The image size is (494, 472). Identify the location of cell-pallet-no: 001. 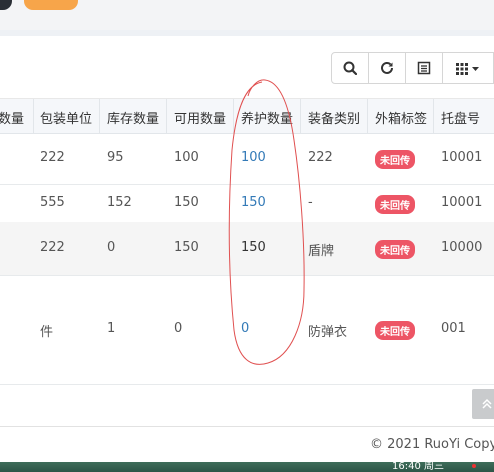
(453, 328).